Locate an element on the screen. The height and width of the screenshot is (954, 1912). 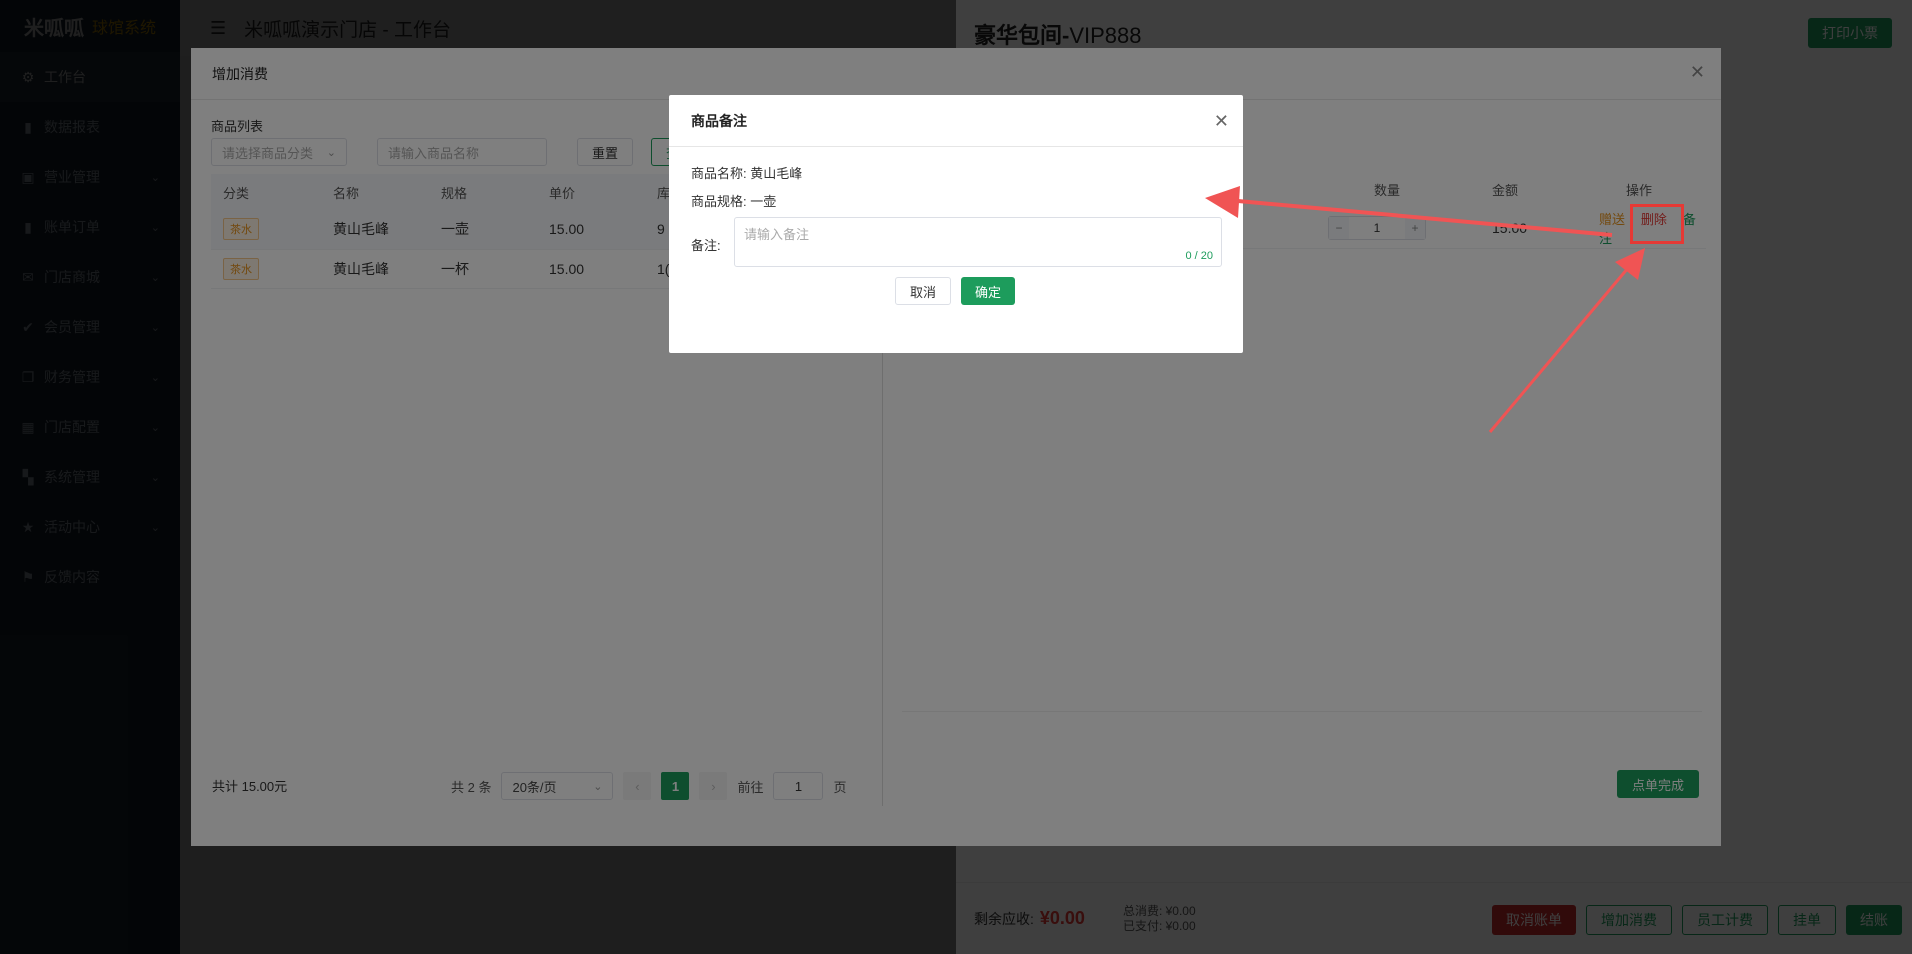
arrow-to-note is located at coordinates (1566, 340).